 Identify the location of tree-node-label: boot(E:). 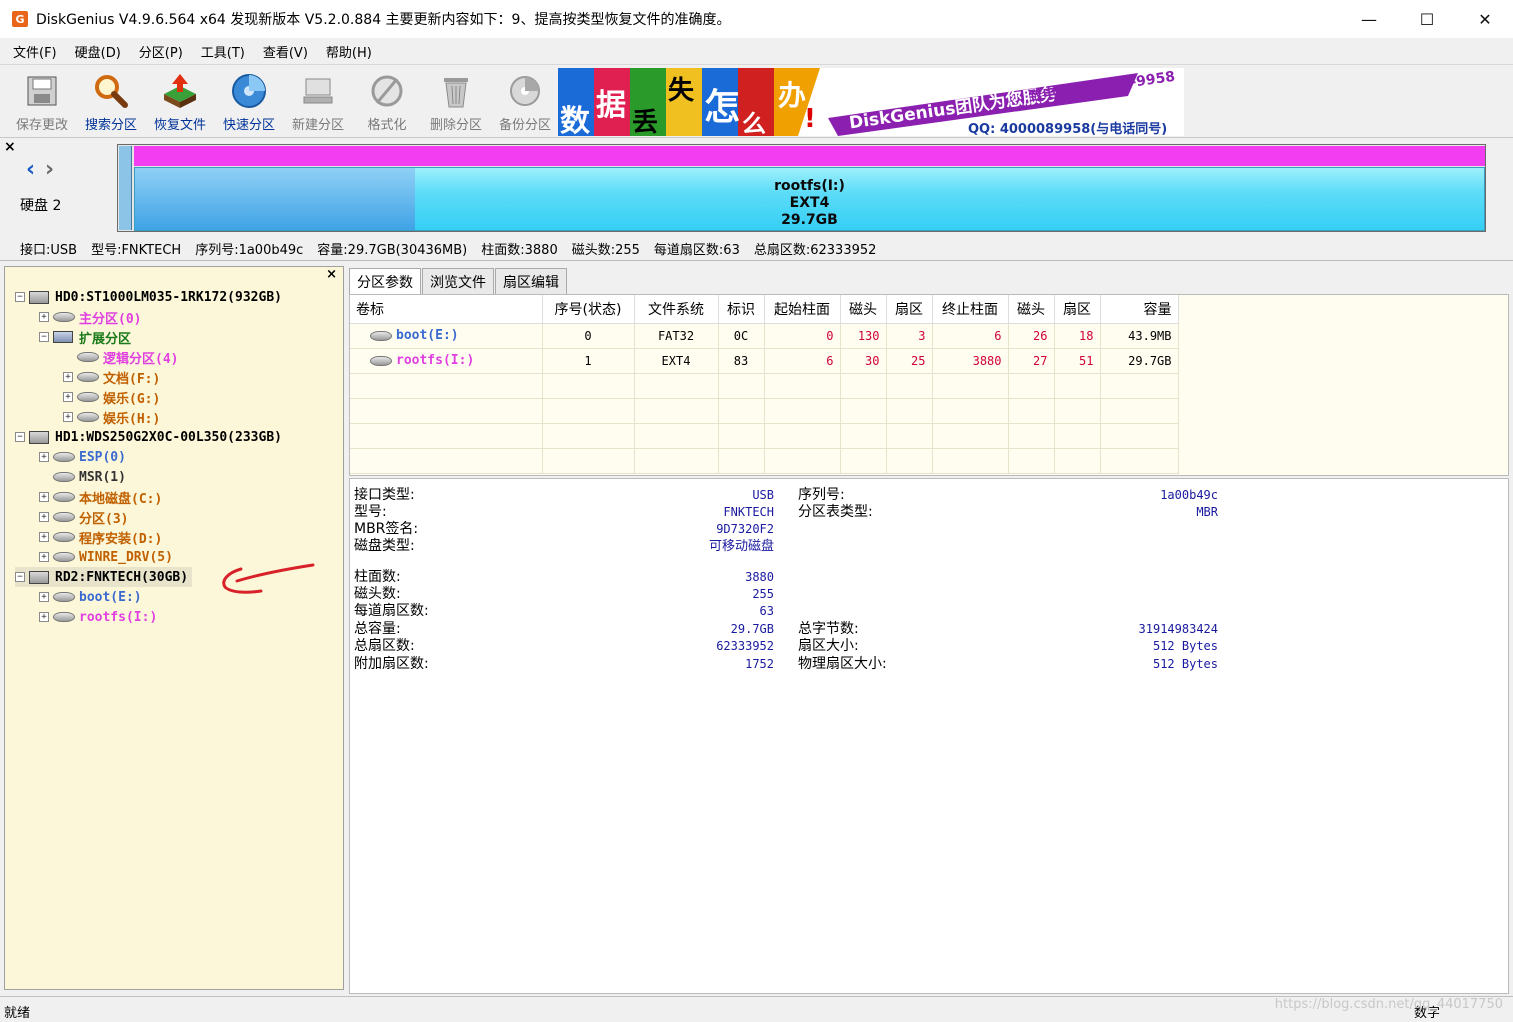
(110, 597).